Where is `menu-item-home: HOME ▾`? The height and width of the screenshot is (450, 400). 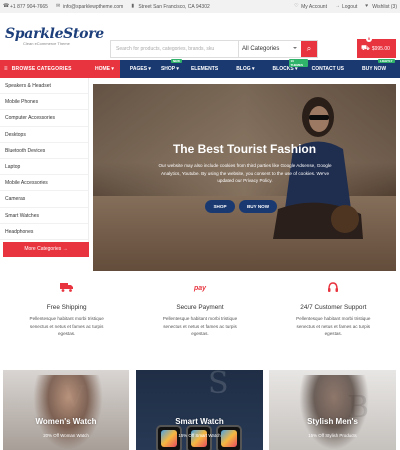
menu-item-home: HOME ▾ is located at coordinates (104, 69).